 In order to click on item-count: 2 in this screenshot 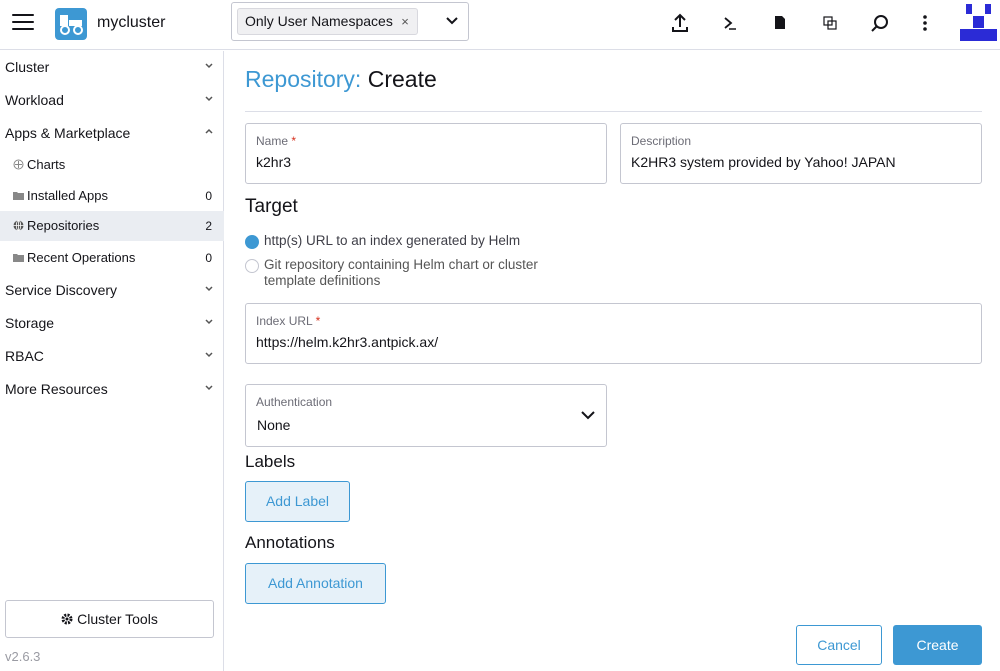, I will do `click(208, 226)`.